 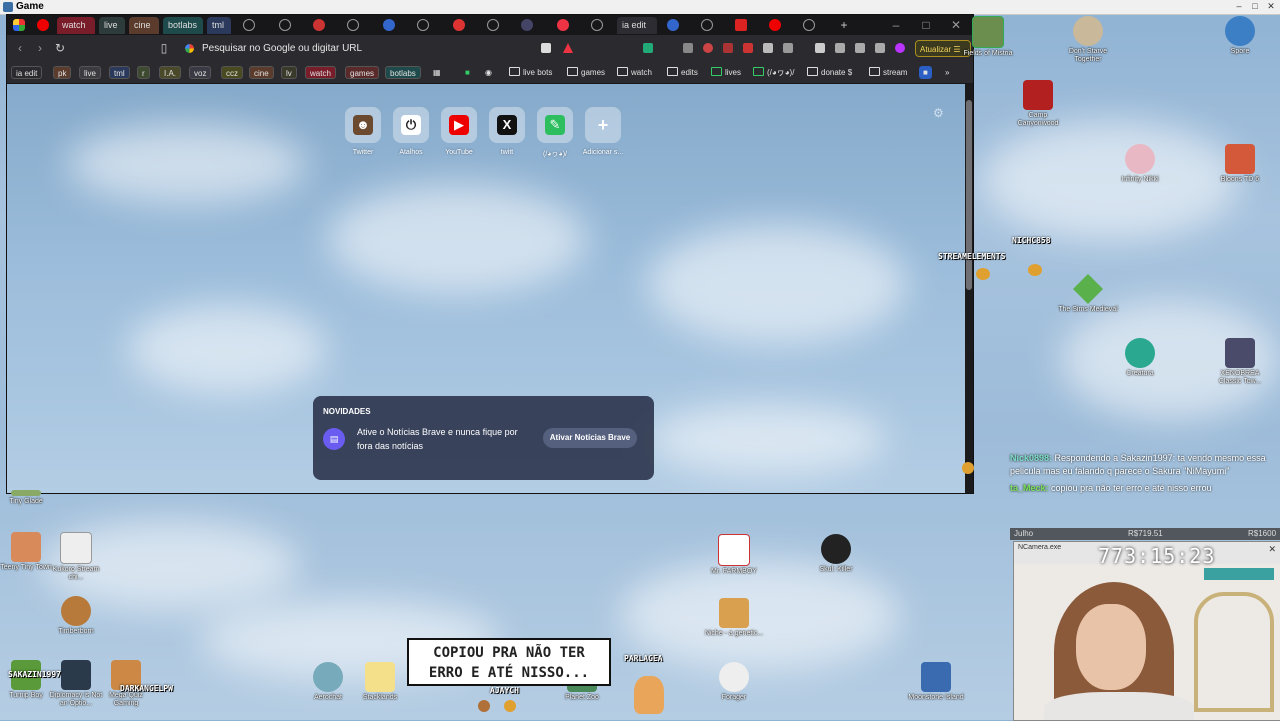 What do you see at coordinates (586, 72) in the screenshot?
I see `bookmark-folder: games` at bounding box center [586, 72].